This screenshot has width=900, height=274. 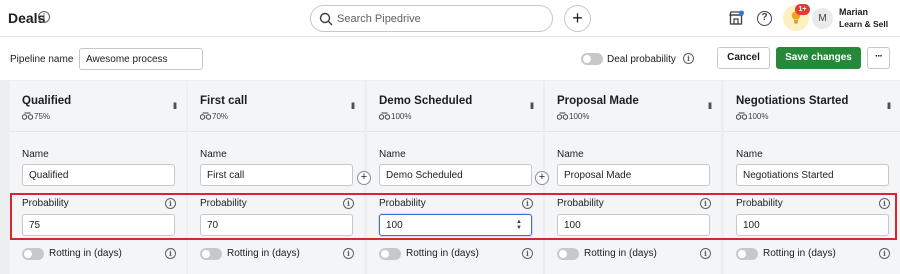 I want to click on search-input, so click(x=437, y=19).